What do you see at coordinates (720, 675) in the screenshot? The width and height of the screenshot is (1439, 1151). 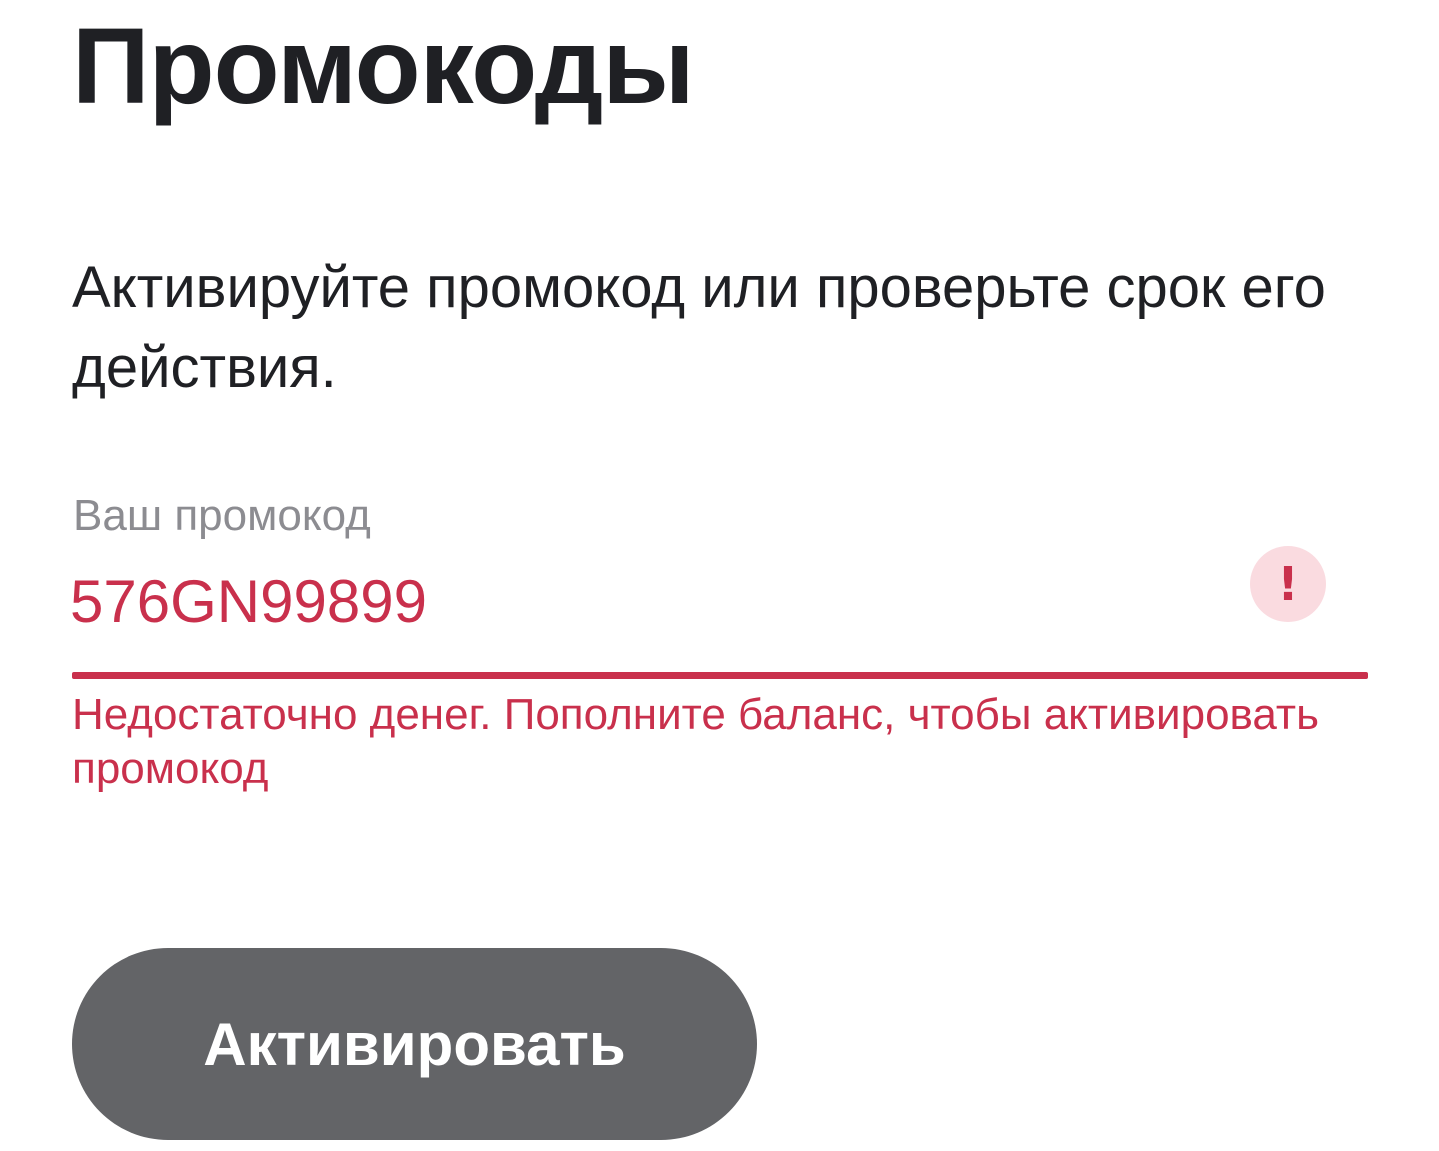 I see `promo-code-underline` at bounding box center [720, 675].